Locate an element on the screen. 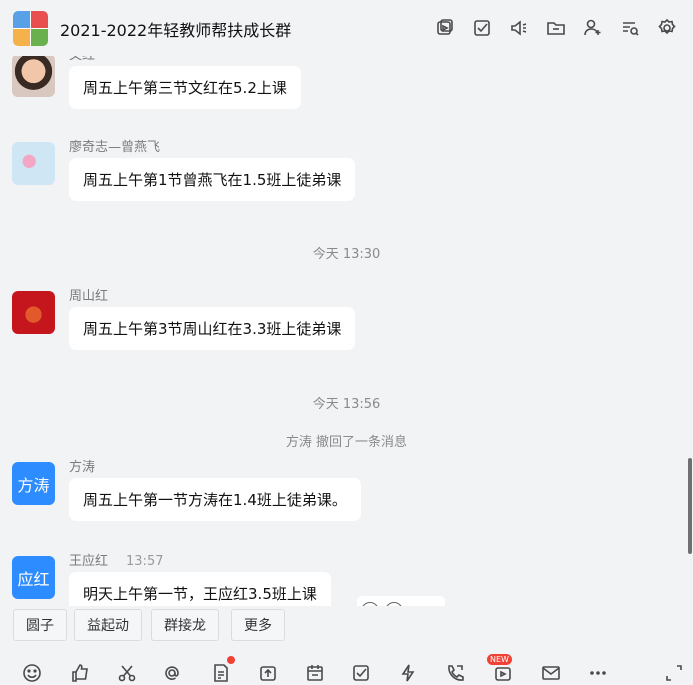  call-icon is located at coordinates (455, 673).